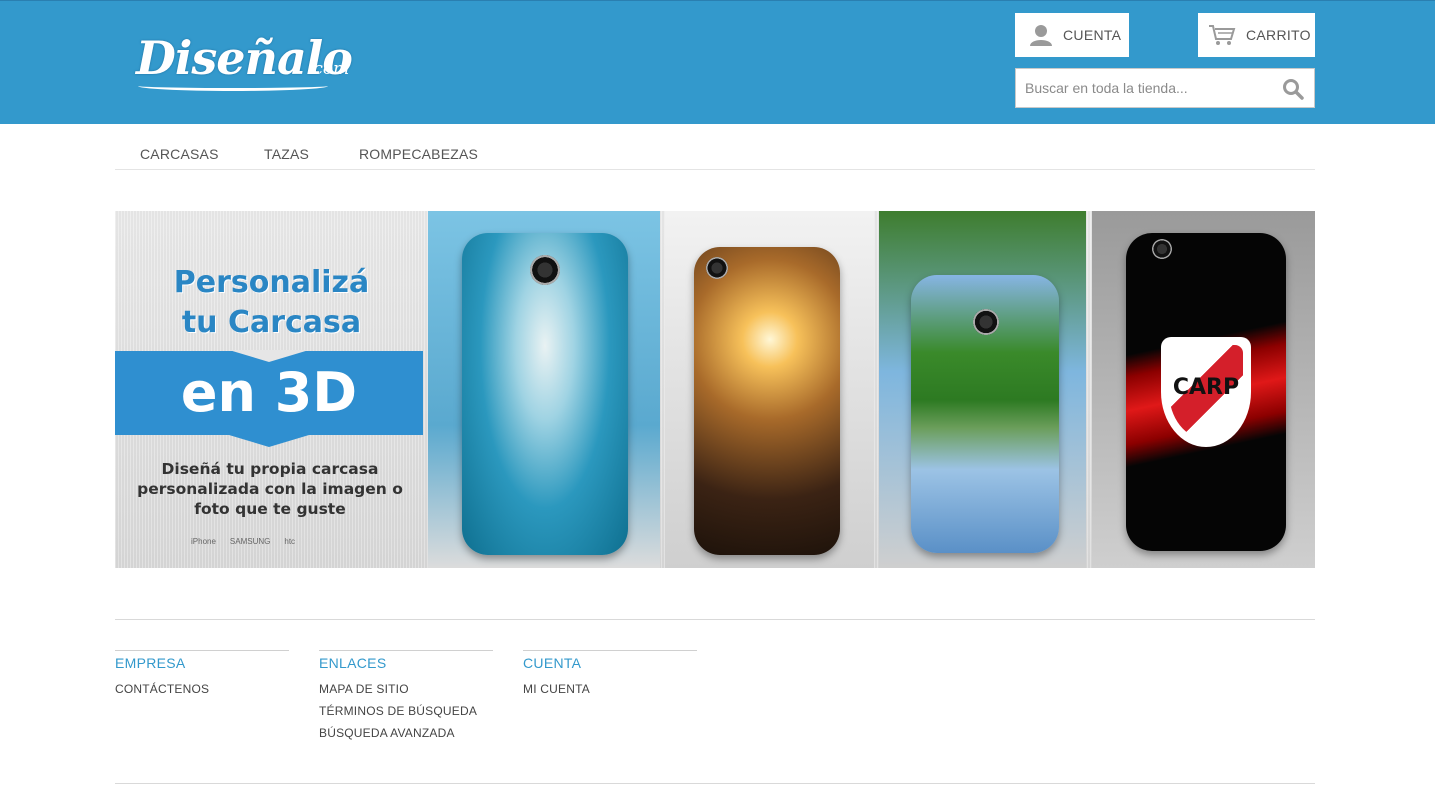  I want to click on phone-case-river-plate: CARP, so click(1206, 392).